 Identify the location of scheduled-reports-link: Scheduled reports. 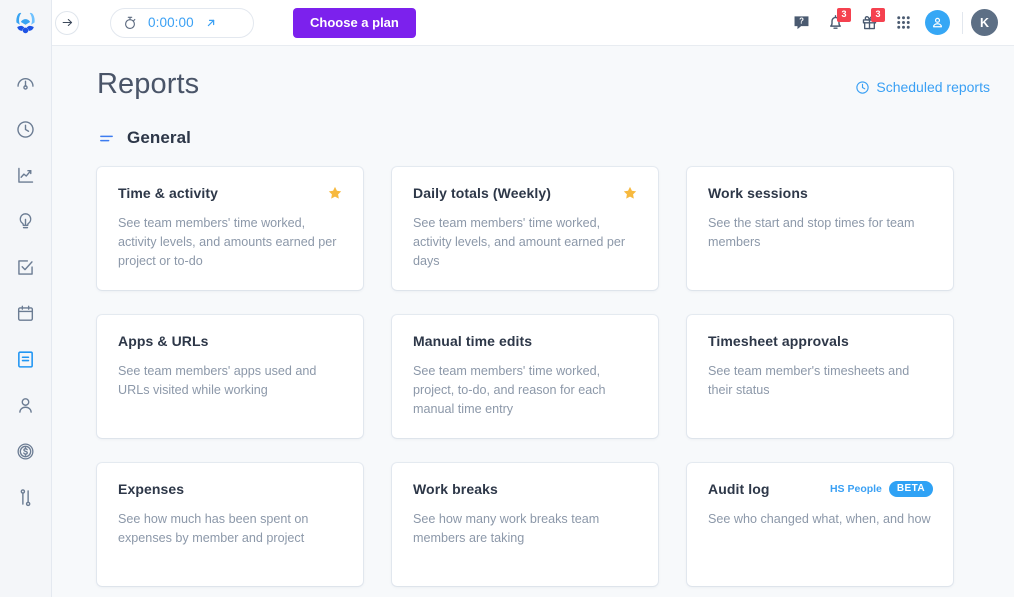
(922, 89).